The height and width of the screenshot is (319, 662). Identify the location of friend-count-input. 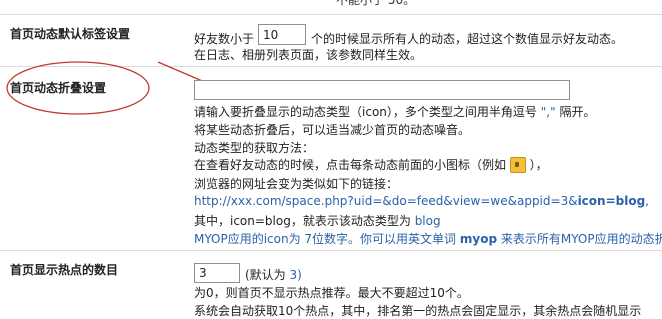
(282, 34).